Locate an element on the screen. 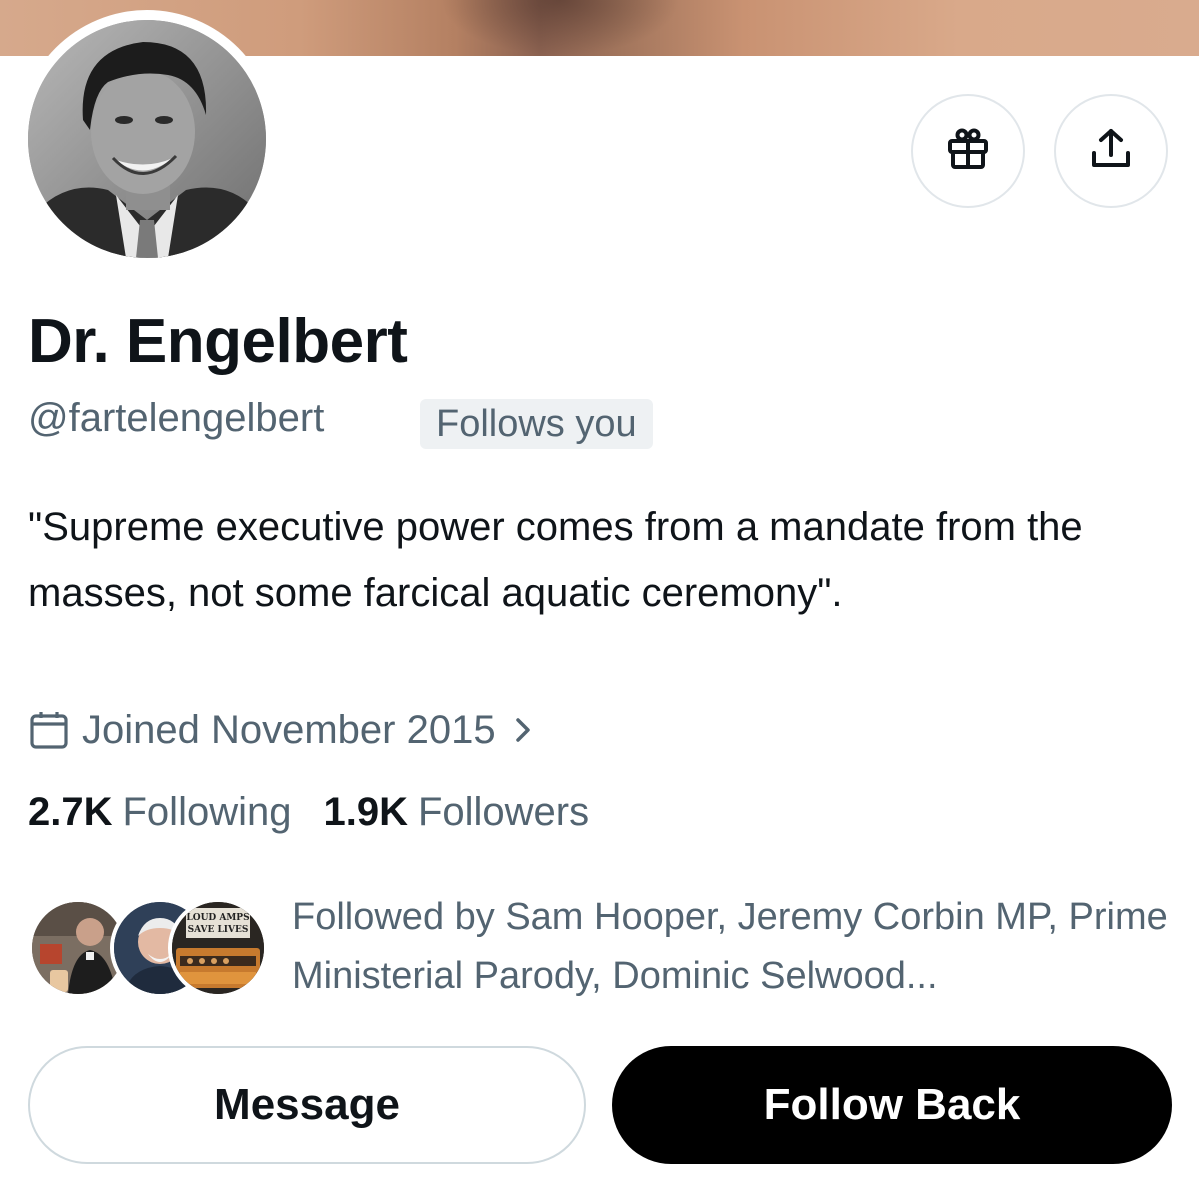 This screenshot has width=1199, height=1200. joined-date-link: Joined November 2015 is located at coordinates (281, 730).